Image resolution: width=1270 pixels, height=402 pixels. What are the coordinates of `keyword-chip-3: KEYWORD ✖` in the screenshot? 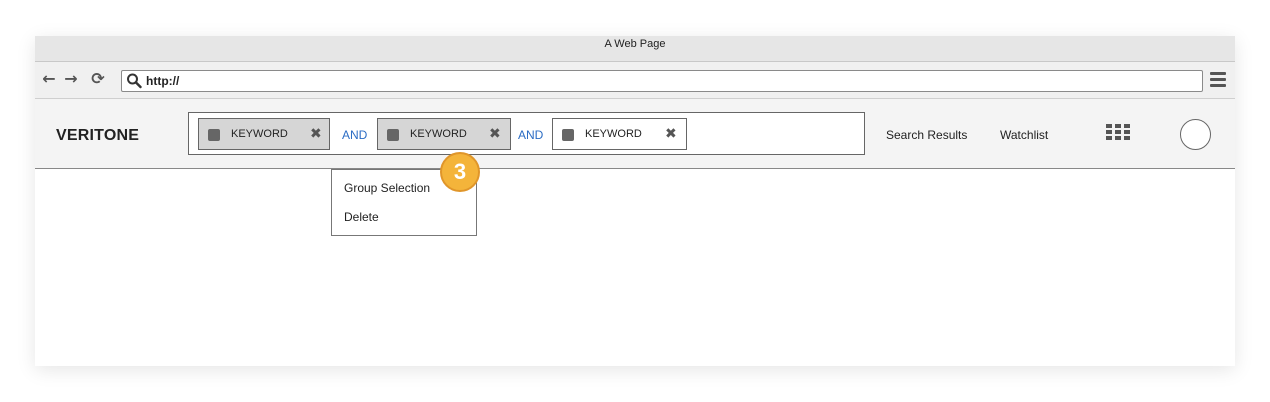 It's located at (619, 134).